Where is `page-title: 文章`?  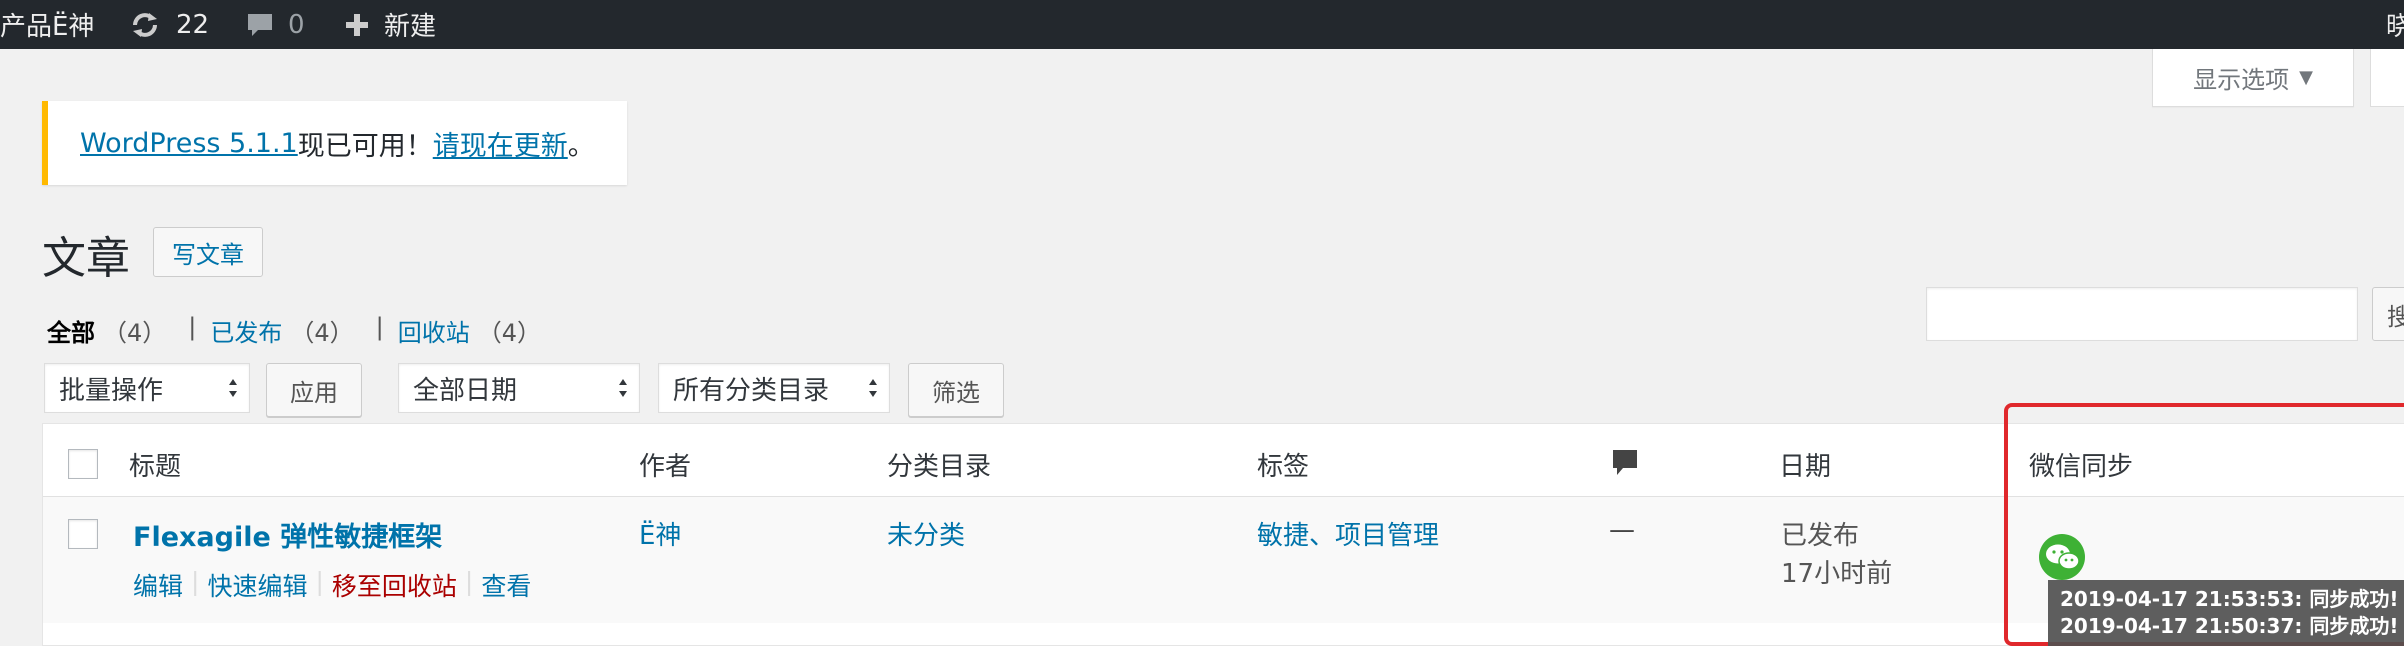 page-title: 文章 is located at coordinates (86, 258).